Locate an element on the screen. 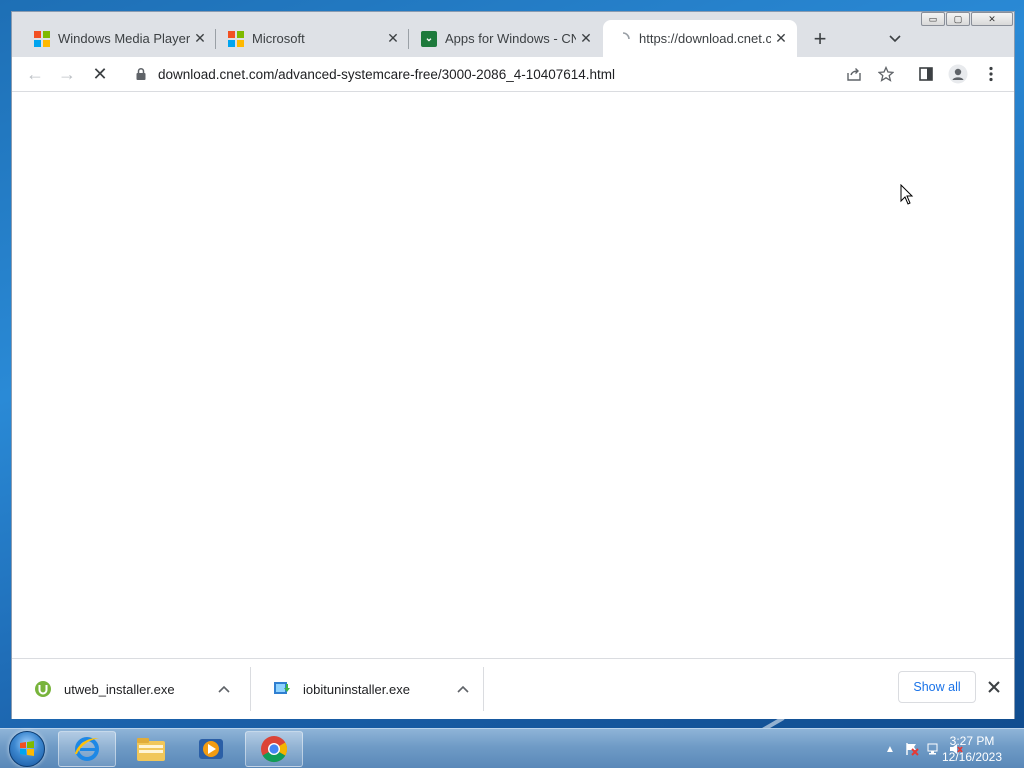 This screenshot has height=768, width=1024. back-button: ← is located at coordinates (35, 74).